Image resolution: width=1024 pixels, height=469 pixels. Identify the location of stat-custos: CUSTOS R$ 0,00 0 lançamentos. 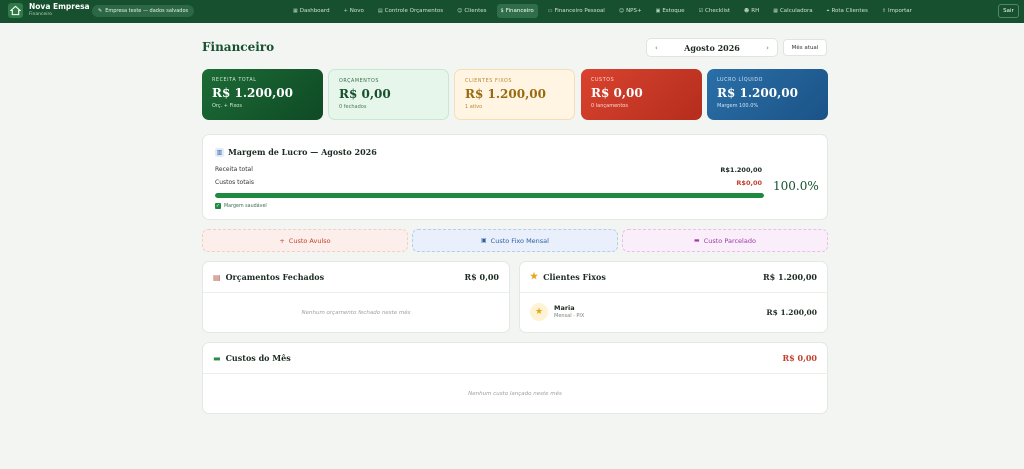
(641, 94).